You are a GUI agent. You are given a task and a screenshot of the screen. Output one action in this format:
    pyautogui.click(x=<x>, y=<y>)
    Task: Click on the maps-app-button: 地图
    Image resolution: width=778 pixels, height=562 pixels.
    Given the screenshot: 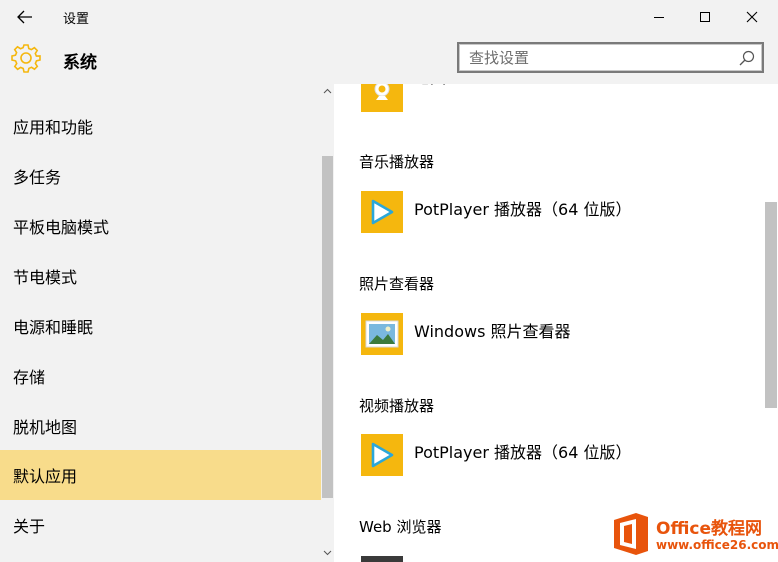 What is the action you would take?
    pyautogui.click(x=526, y=99)
    